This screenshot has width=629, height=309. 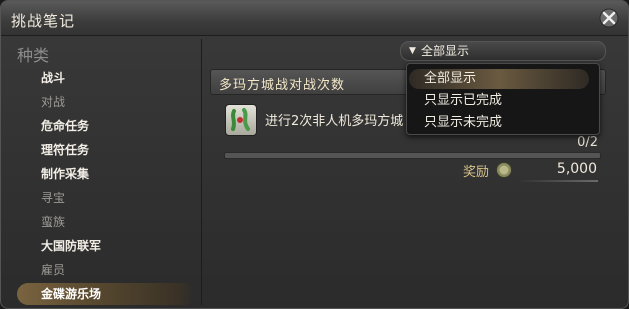 What do you see at coordinates (282, 85) in the screenshot?
I see `section-title: 多玛方城战对战次数` at bounding box center [282, 85].